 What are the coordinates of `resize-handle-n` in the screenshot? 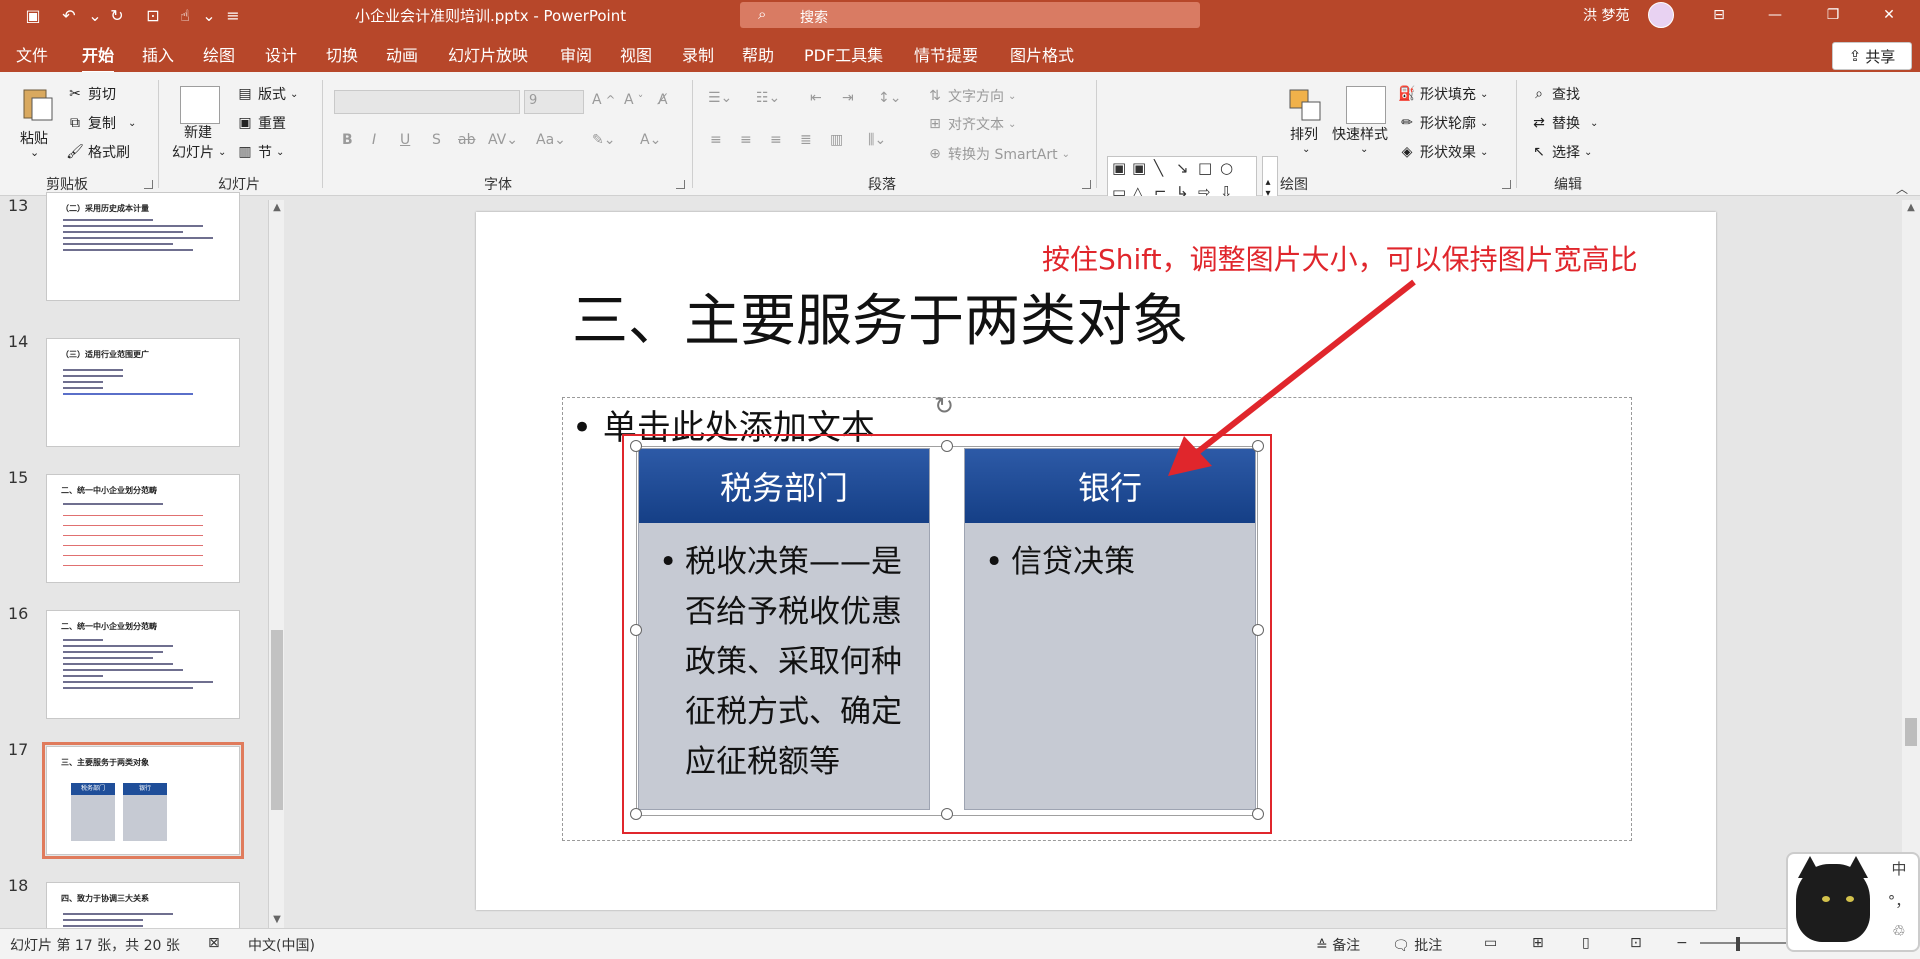 It's located at (947, 446).